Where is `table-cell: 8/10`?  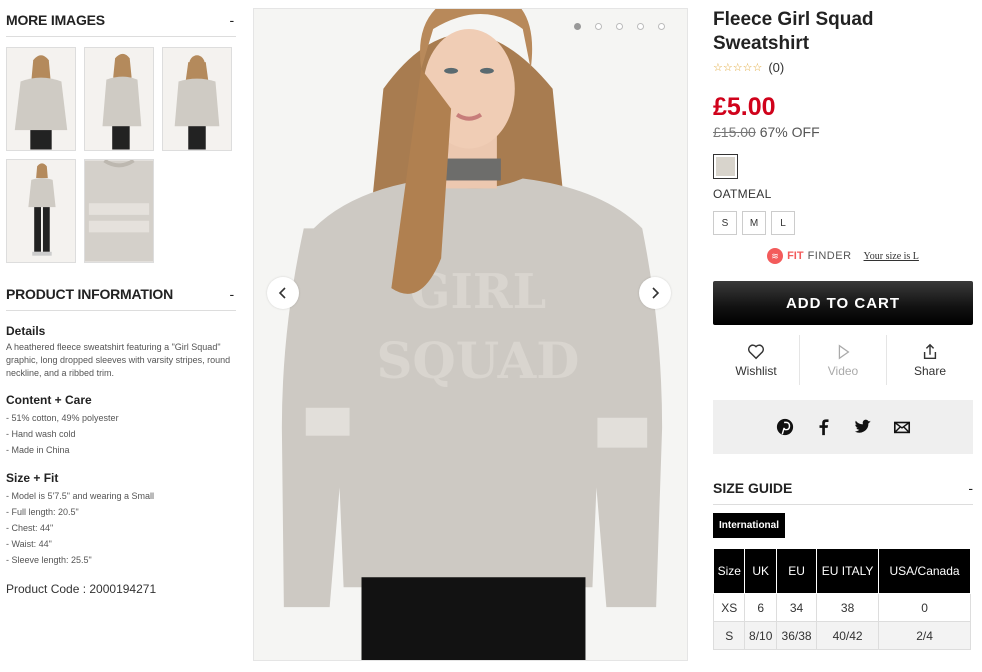
table-cell: 8/10 is located at coordinates (760, 635).